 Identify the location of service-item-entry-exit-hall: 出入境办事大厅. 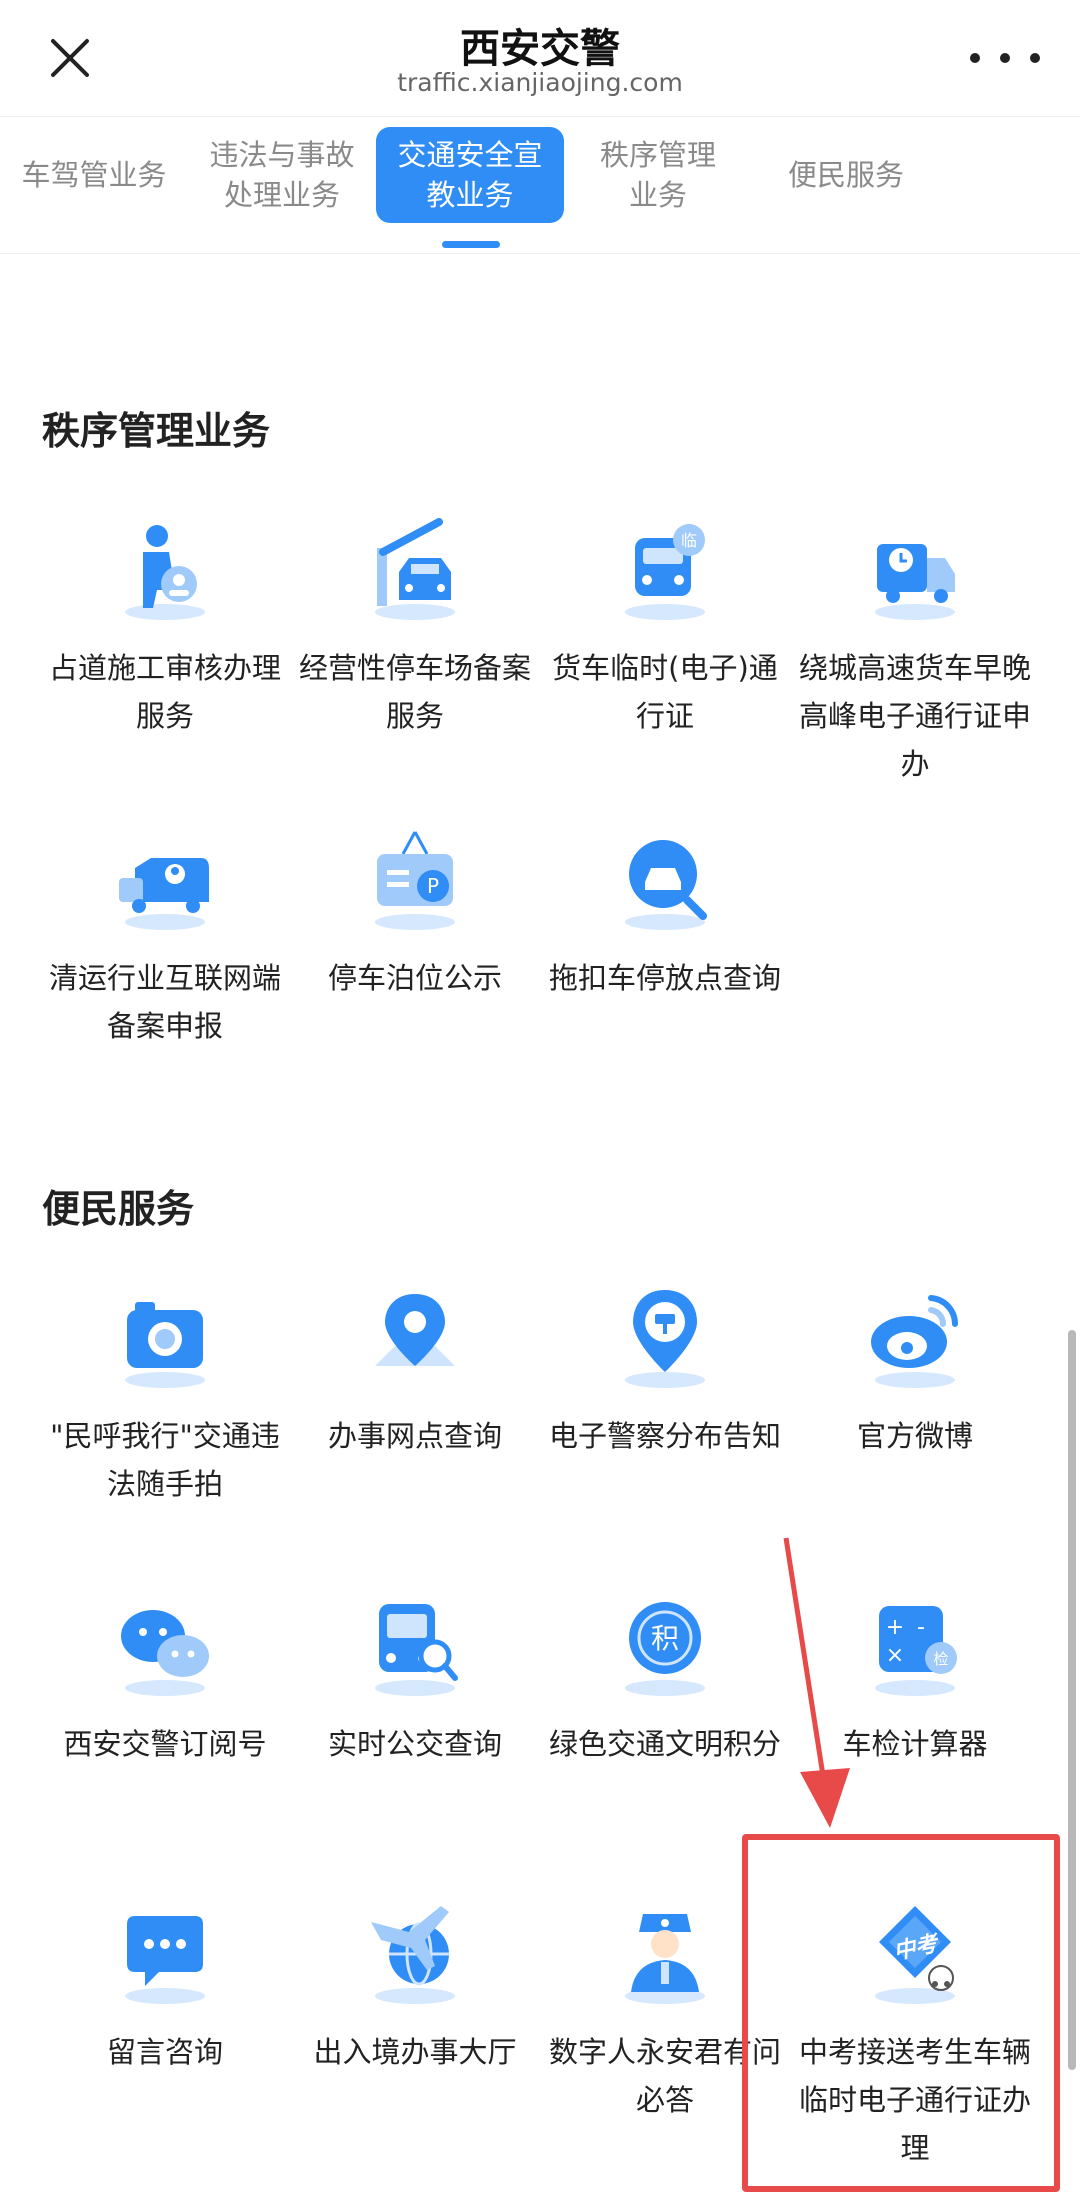
(415, 1984).